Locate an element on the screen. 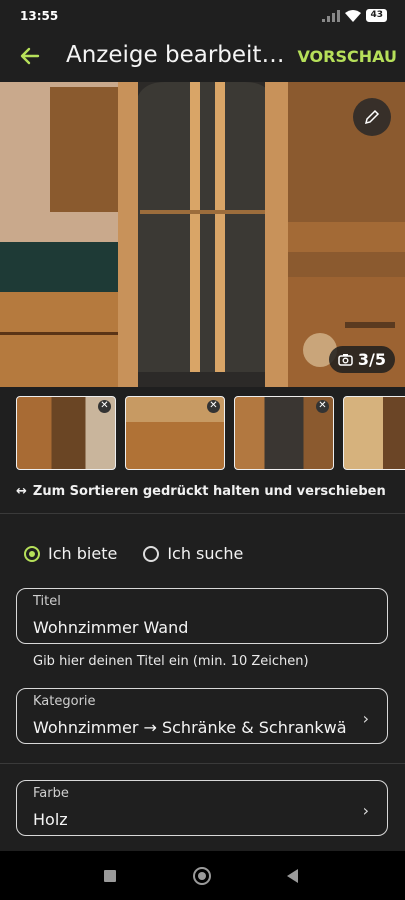 Image resolution: width=405 pixels, height=900 pixels. thumbnail-strip: ✕ ✕ ✕ is located at coordinates (210, 433).